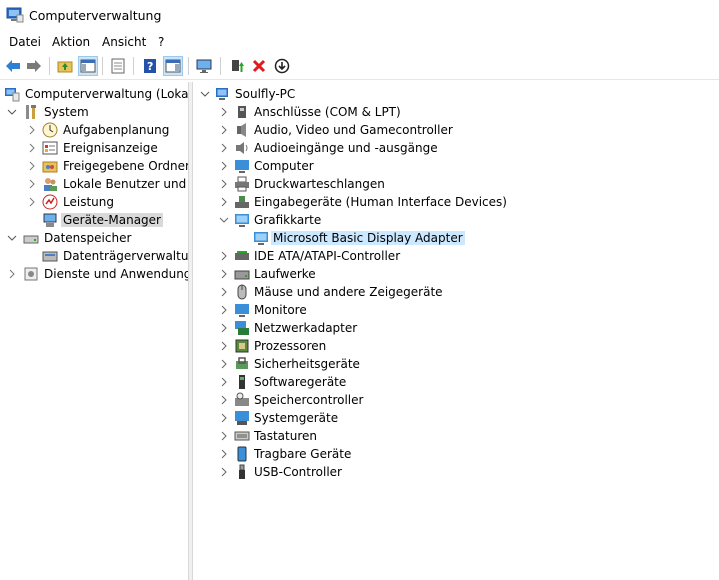  What do you see at coordinates (65, 66) in the screenshot?
I see `up-folder-button` at bounding box center [65, 66].